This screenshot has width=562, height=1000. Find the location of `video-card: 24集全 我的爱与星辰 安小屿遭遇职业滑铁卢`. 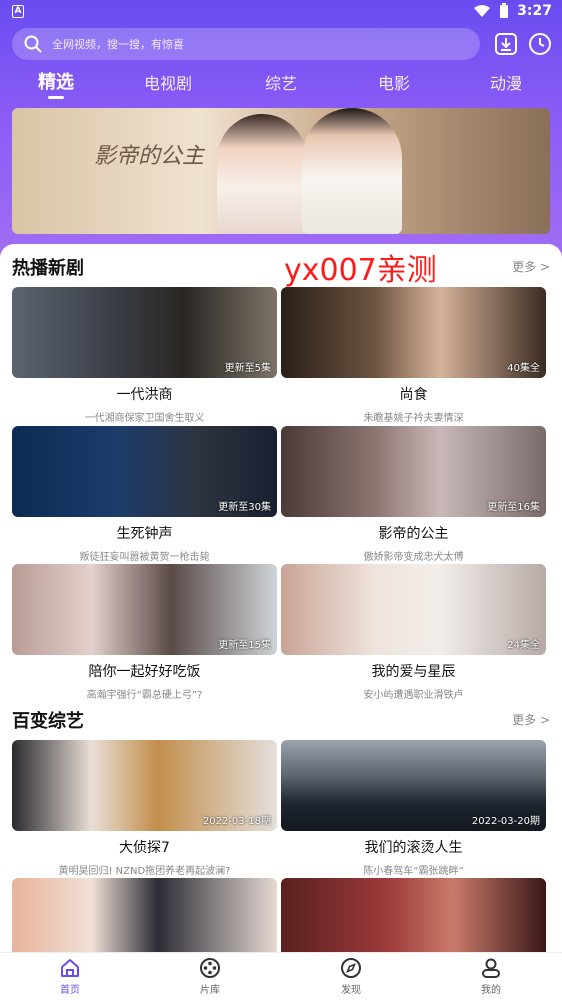

video-card: 24集全 我的爱与星辰 安小屿遭遇职业滑铁卢 is located at coordinates (413, 632).